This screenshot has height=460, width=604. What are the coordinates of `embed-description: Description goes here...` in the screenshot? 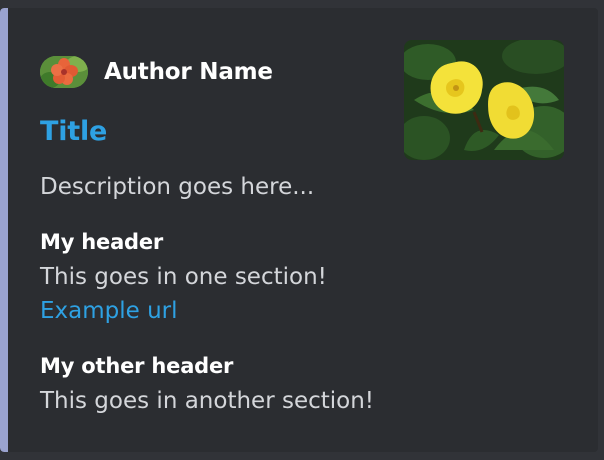 It's located at (177, 187).